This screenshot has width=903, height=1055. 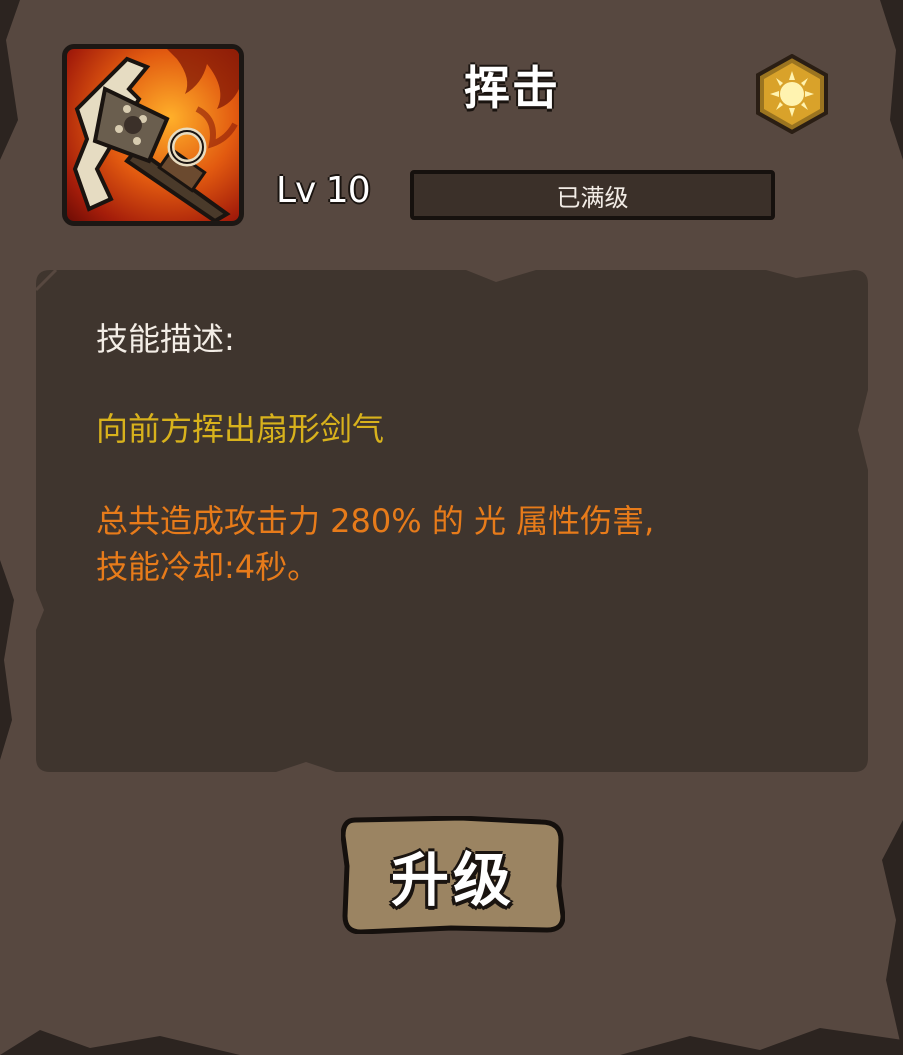 What do you see at coordinates (452, 880) in the screenshot?
I see `upgrade-button-label: 升级` at bounding box center [452, 880].